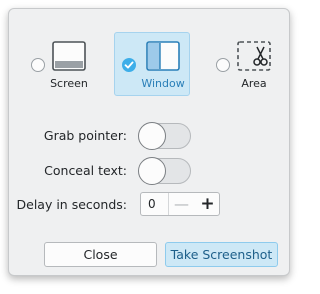 The width and height of the screenshot is (320, 294). Describe the element at coordinates (100, 254) in the screenshot. I see `close-button: Close` at that location.